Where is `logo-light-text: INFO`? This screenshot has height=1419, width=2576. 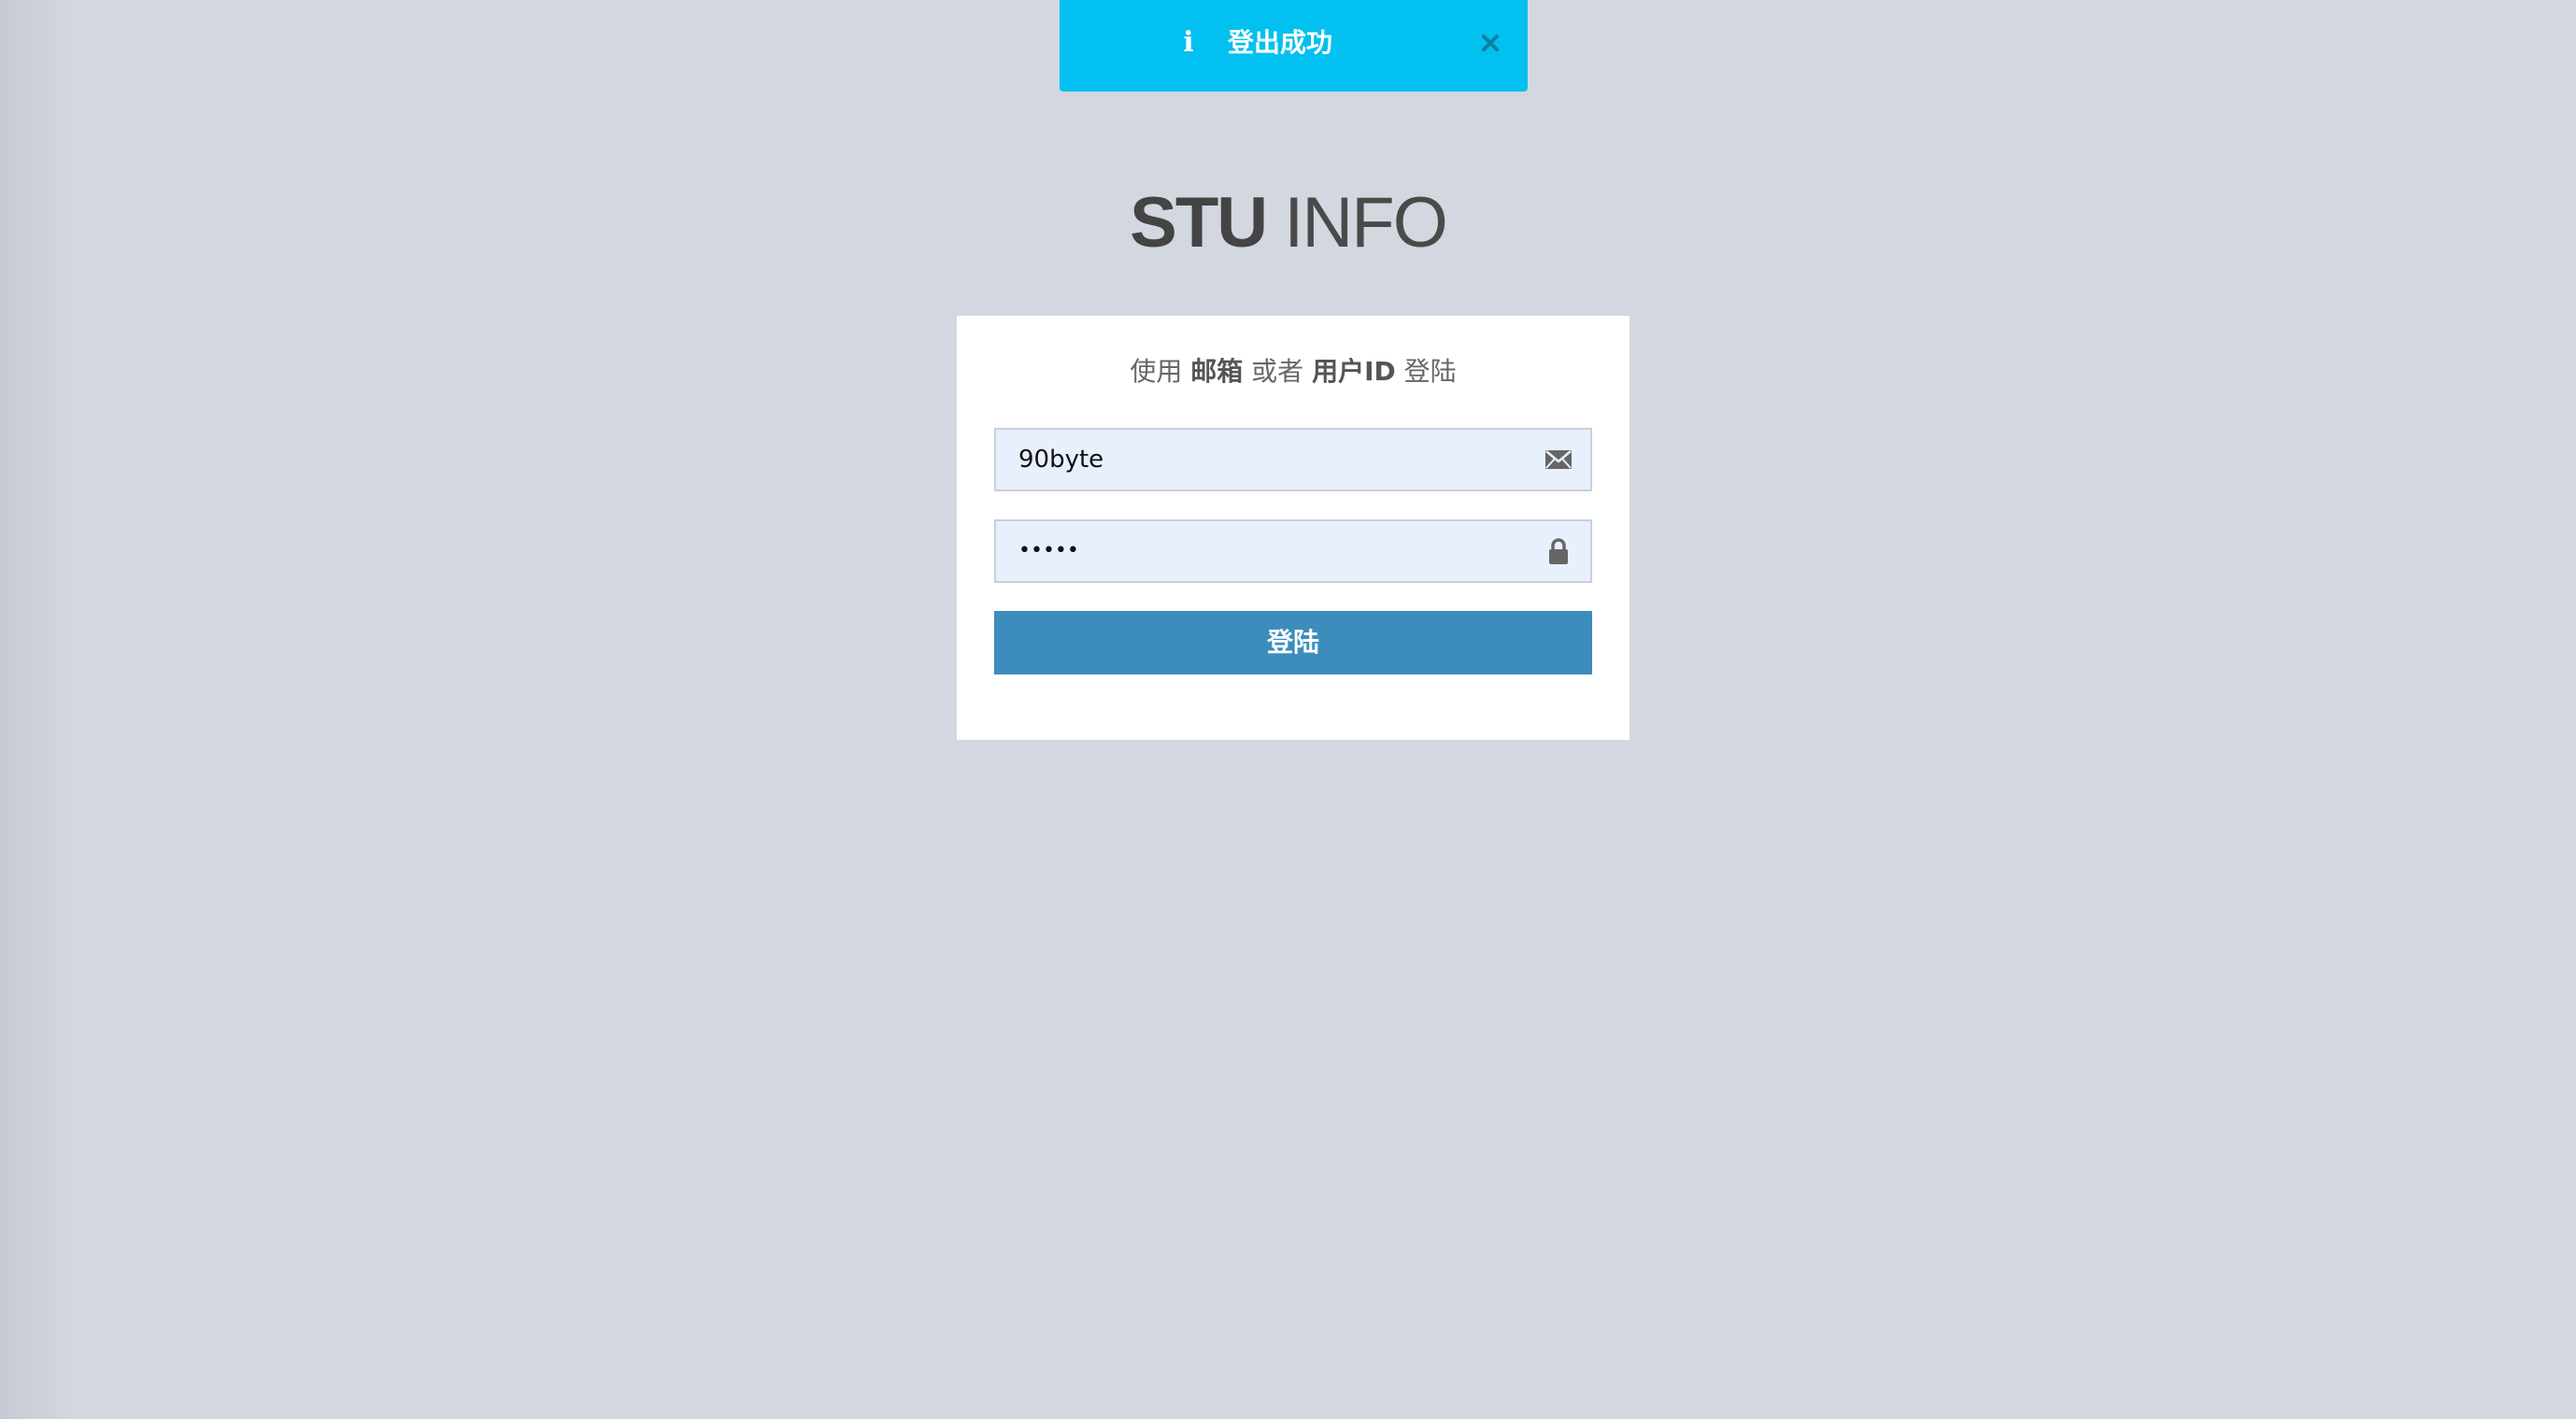 logo-light-text: INFO is located at coordinates (1366, 223).